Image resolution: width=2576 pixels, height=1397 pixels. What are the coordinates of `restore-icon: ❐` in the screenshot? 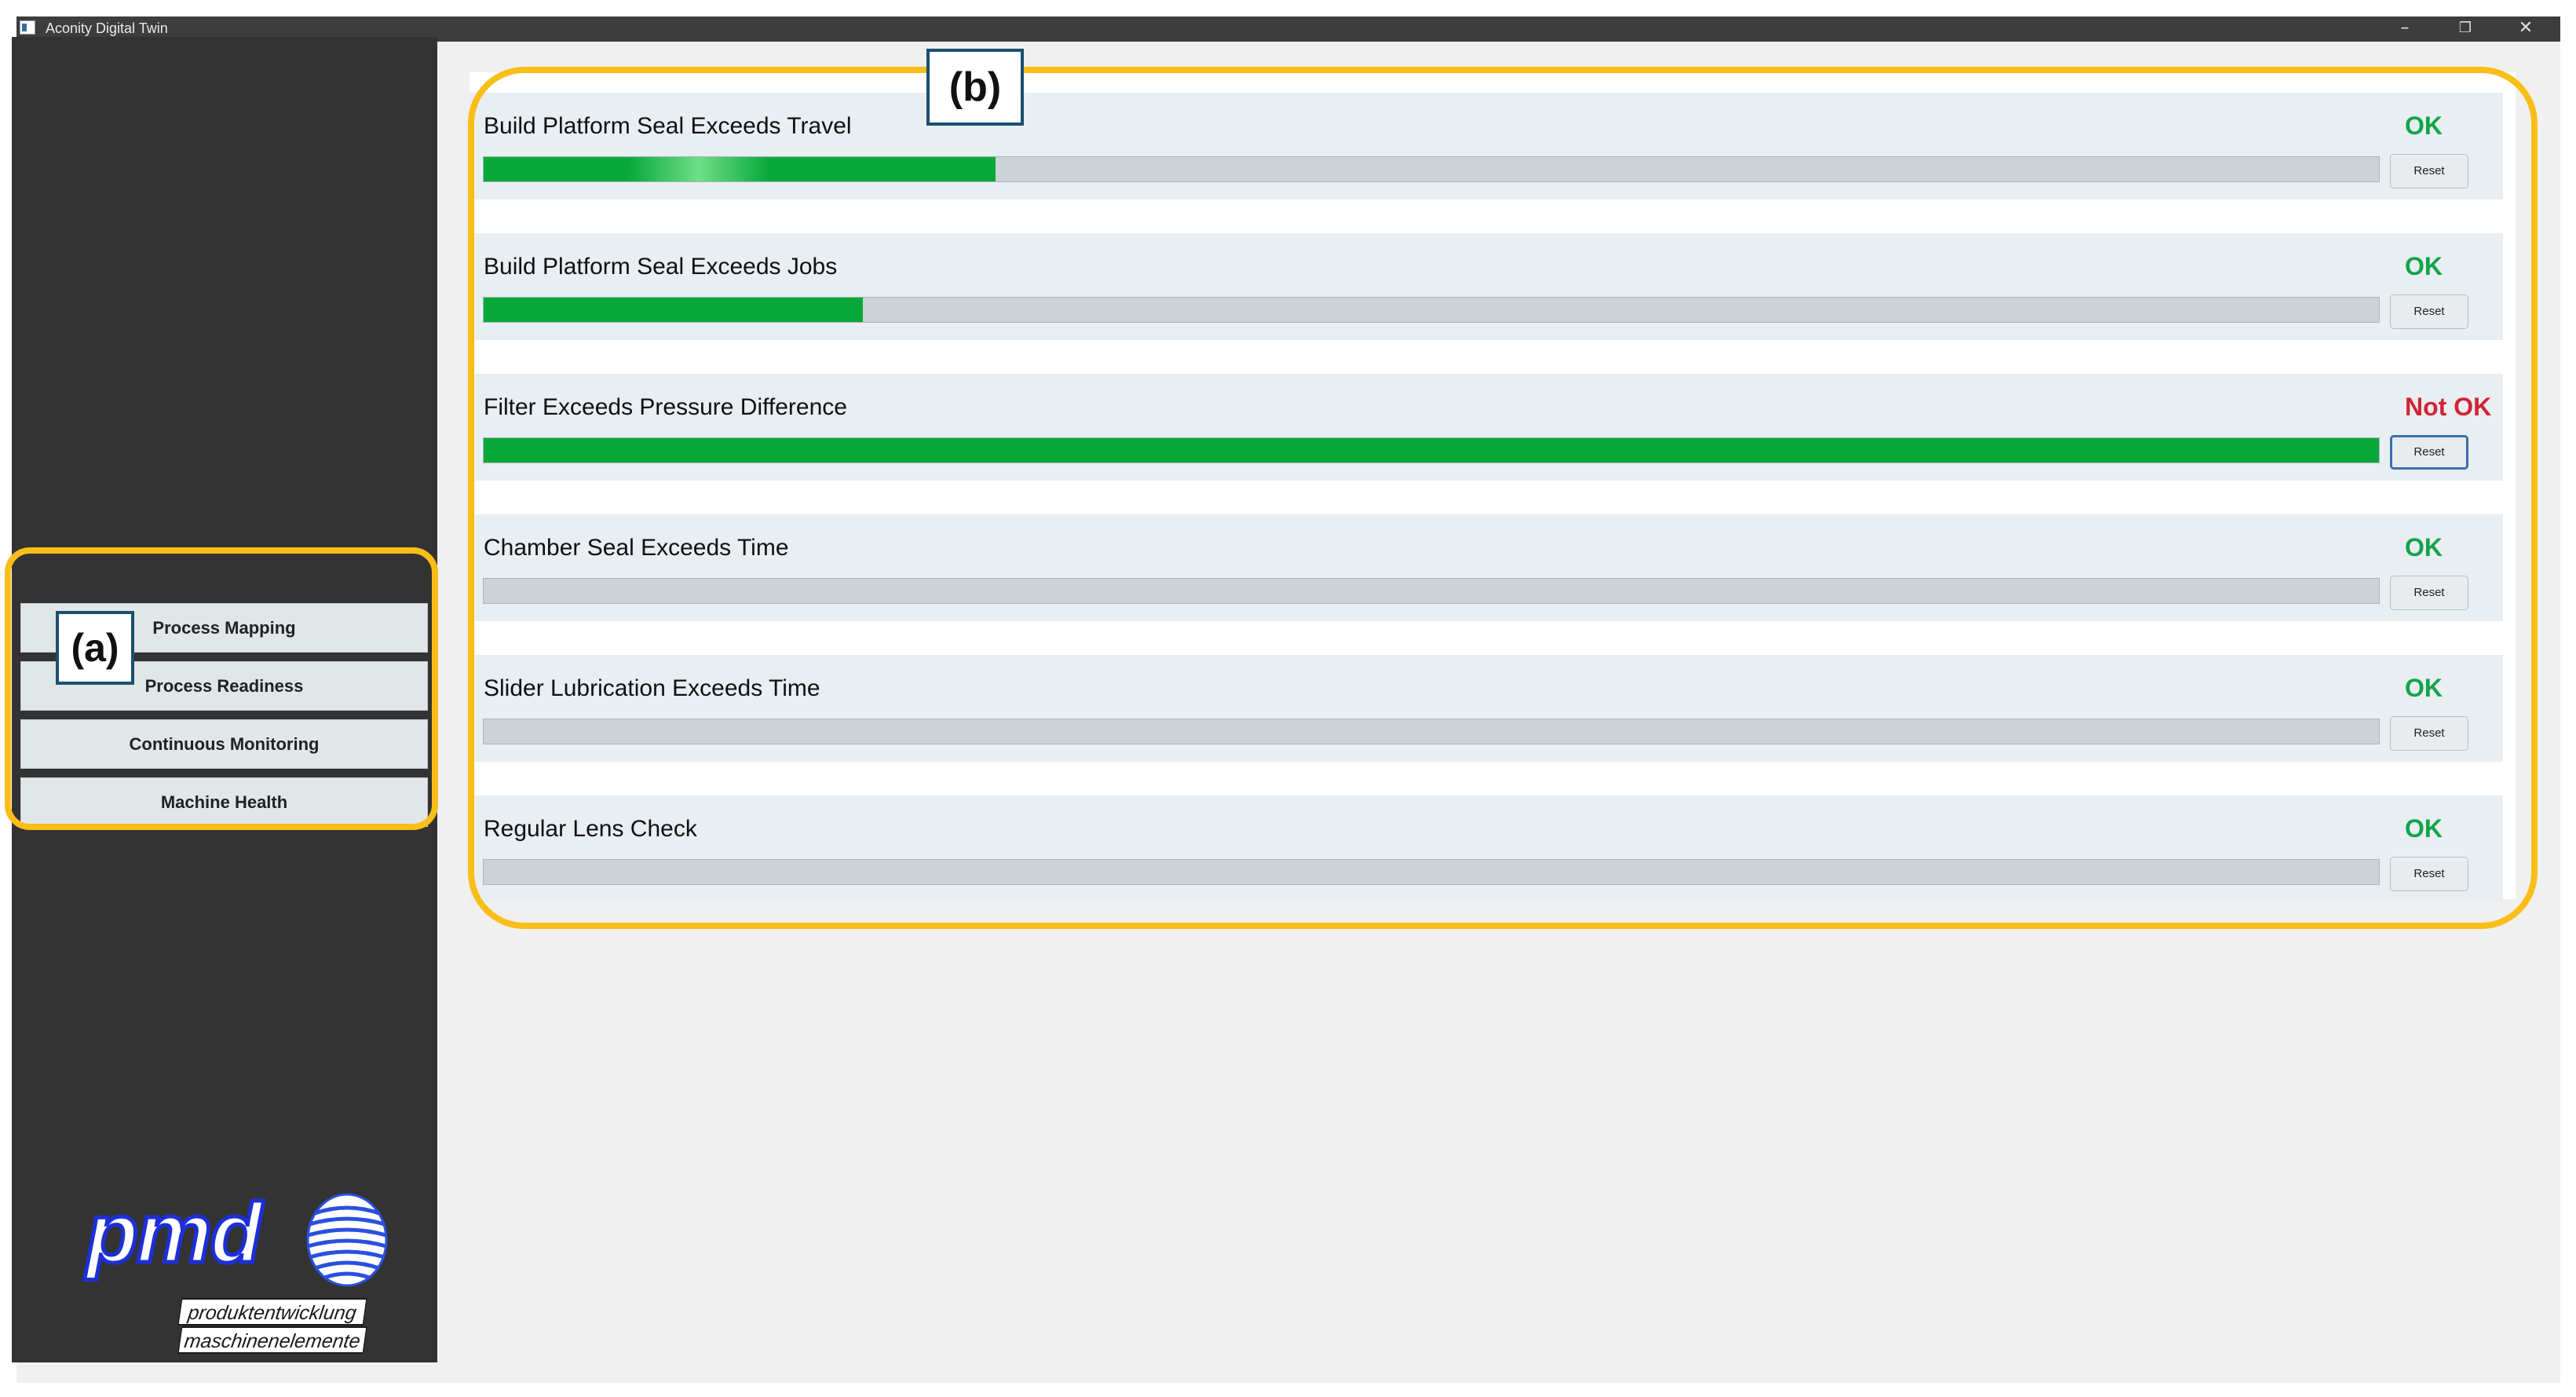 It's located at (2465, 29).